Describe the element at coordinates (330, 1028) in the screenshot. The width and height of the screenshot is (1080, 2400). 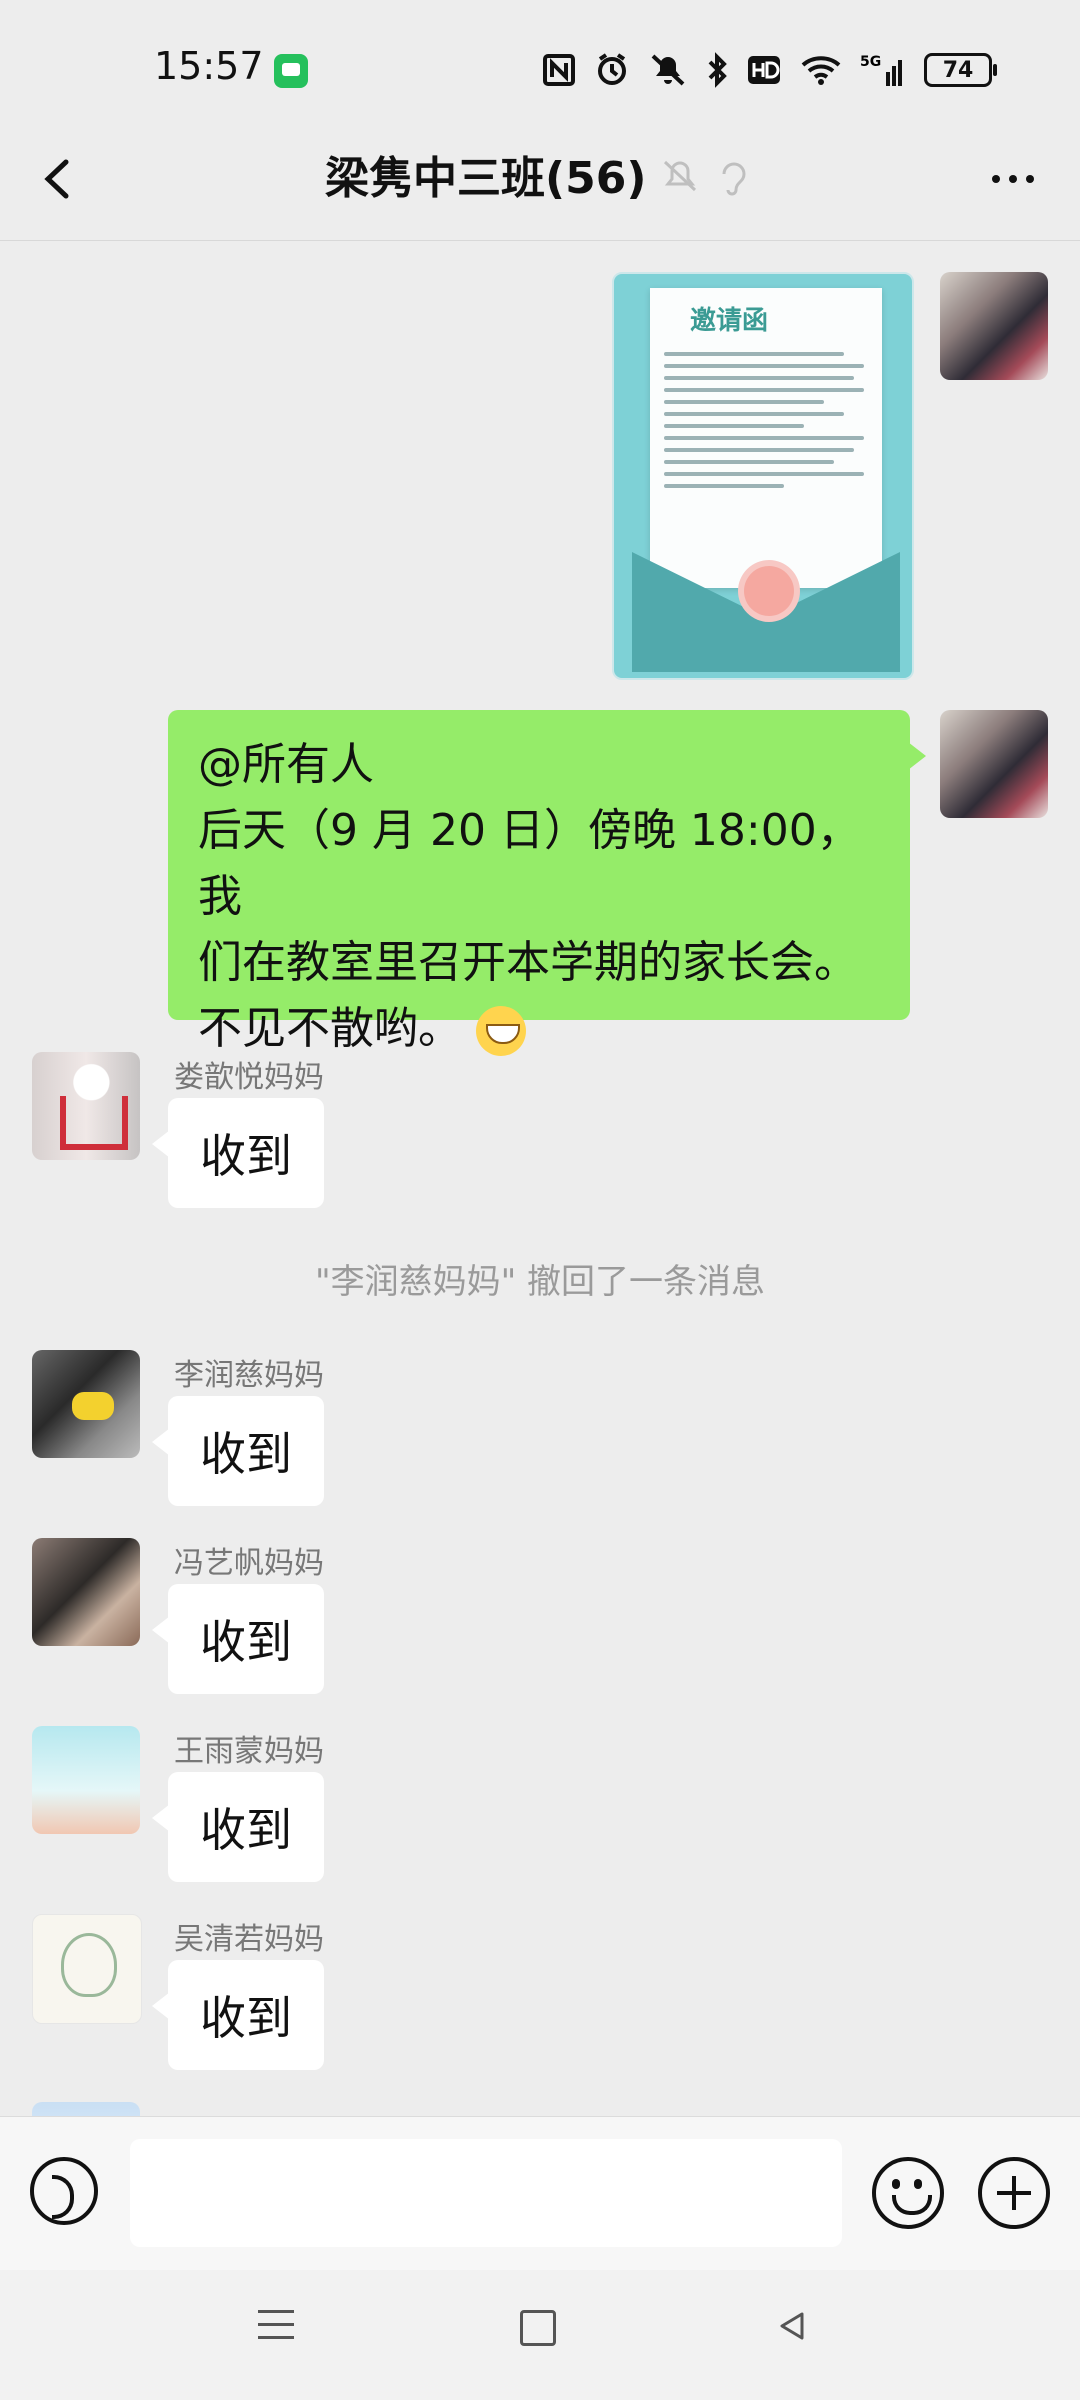
I see `message-line: 不见不散哟。` at that location.